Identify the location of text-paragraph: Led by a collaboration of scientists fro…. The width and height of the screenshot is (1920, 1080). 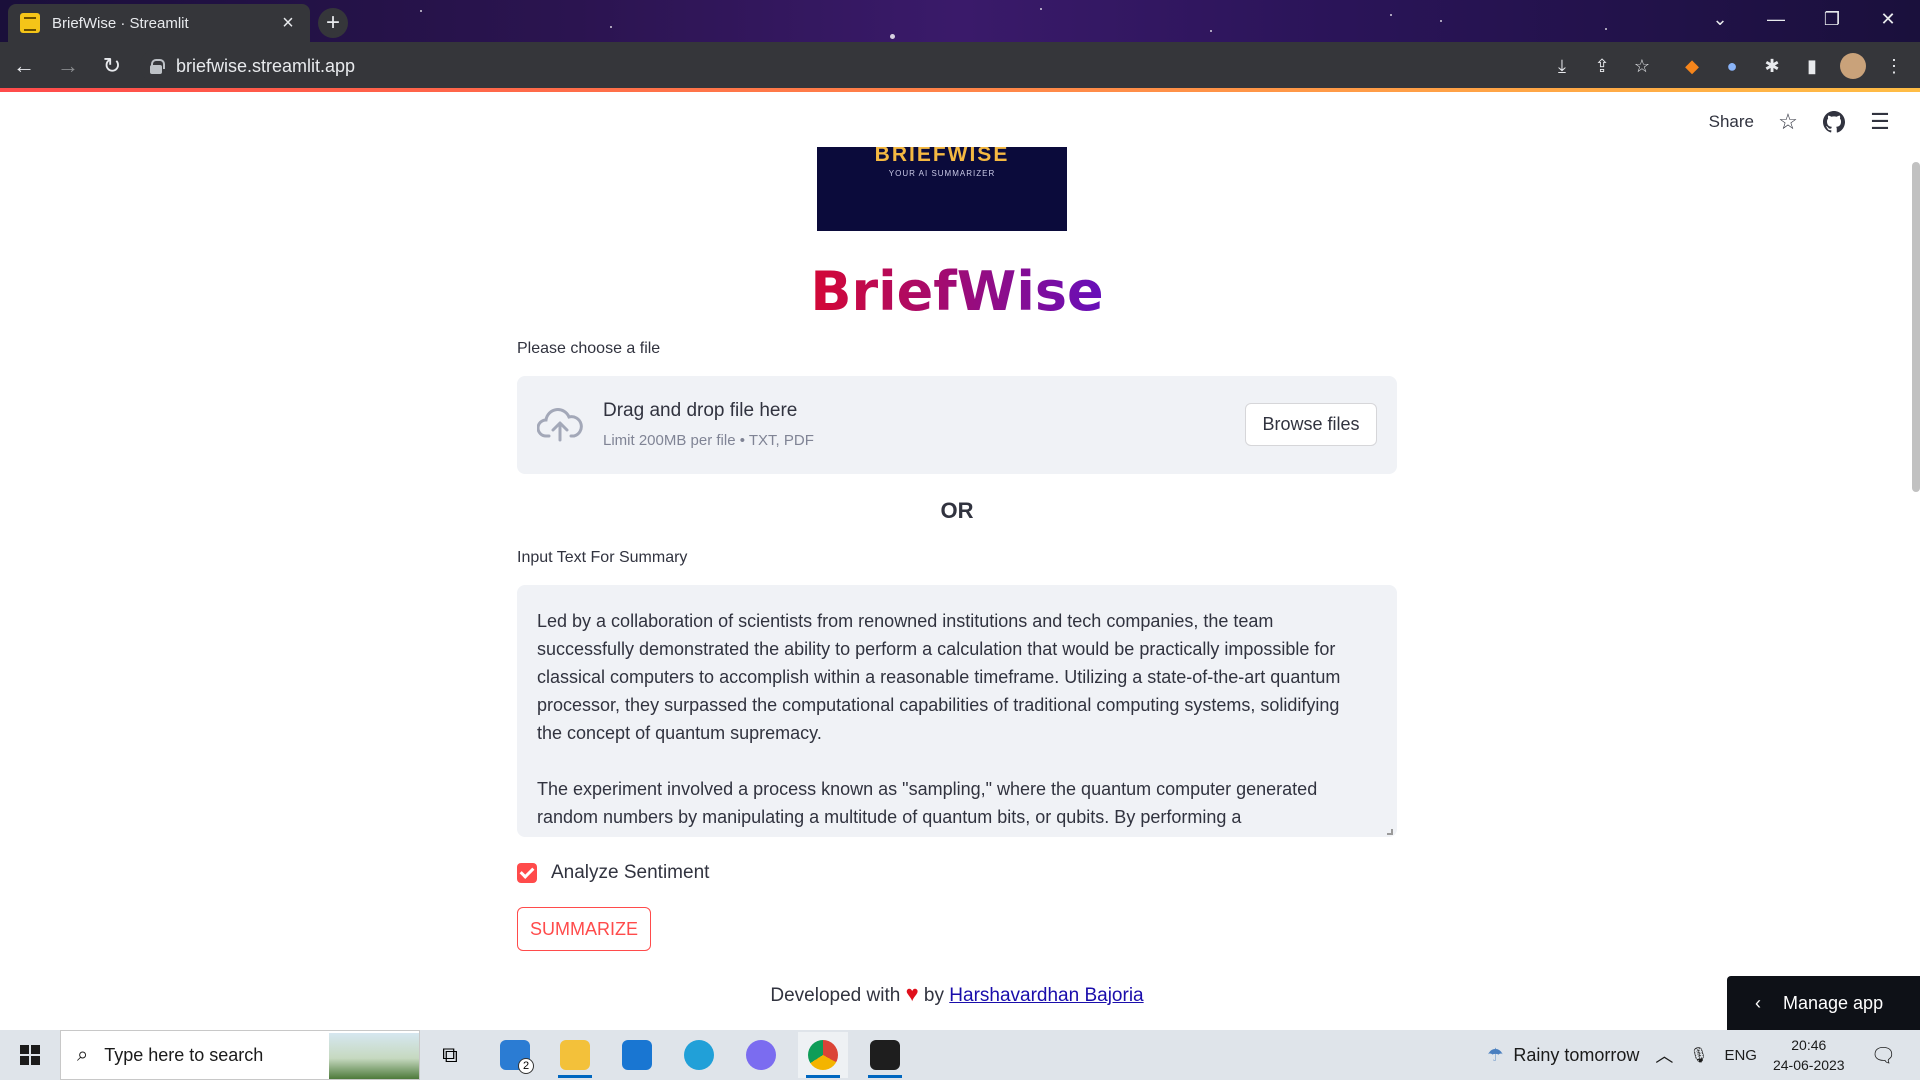
(939, 677).